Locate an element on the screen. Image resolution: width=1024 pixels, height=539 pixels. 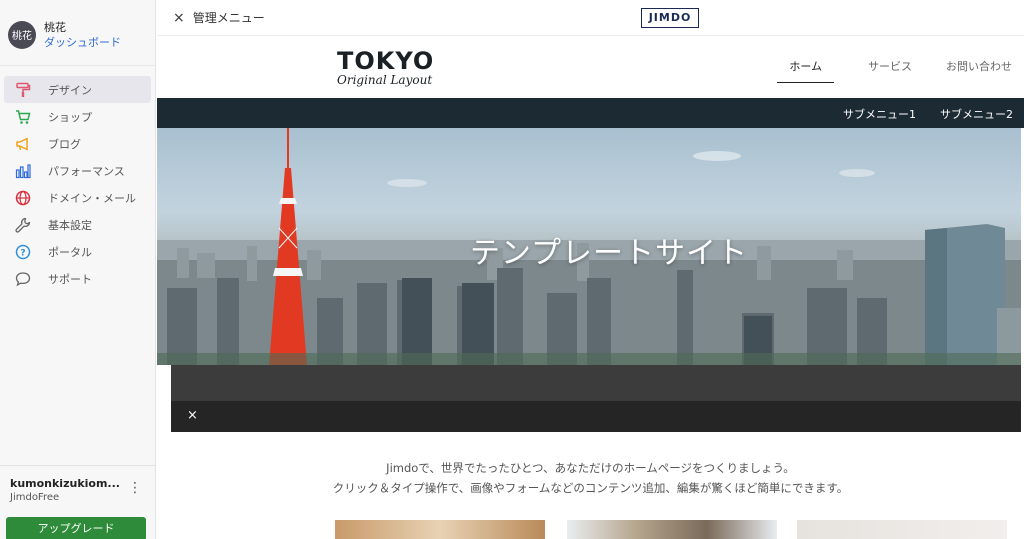
brand-subtitle: Original Layout is located at coordinates (385, 80).